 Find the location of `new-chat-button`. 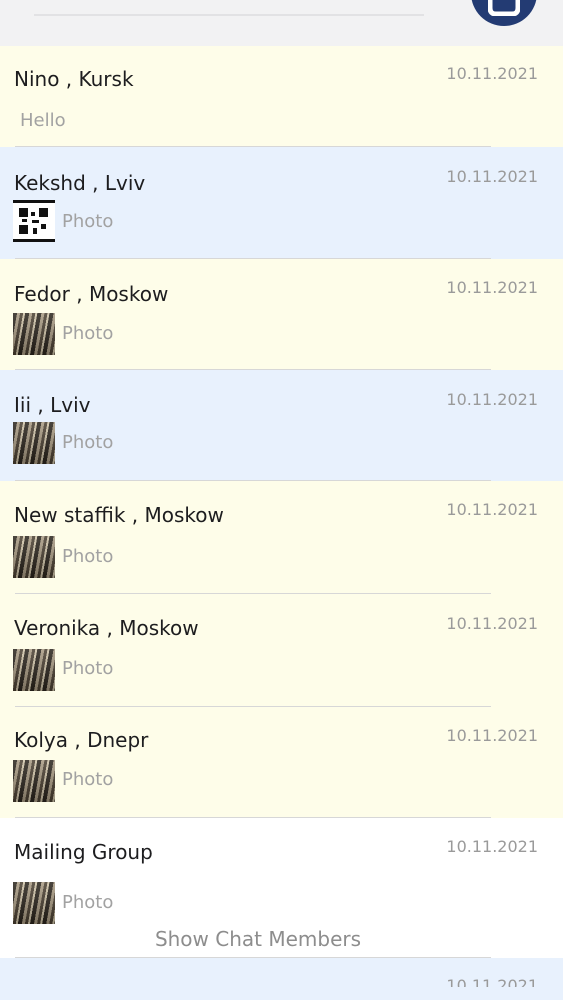

new-chat-button is located at coordinates (504, 13).